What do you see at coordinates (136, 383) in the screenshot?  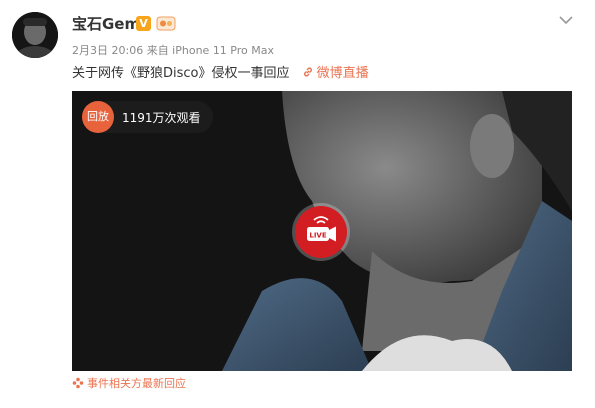 I see `related-news-text: 事件相关方最新回应` at bounding box center [136, 383].